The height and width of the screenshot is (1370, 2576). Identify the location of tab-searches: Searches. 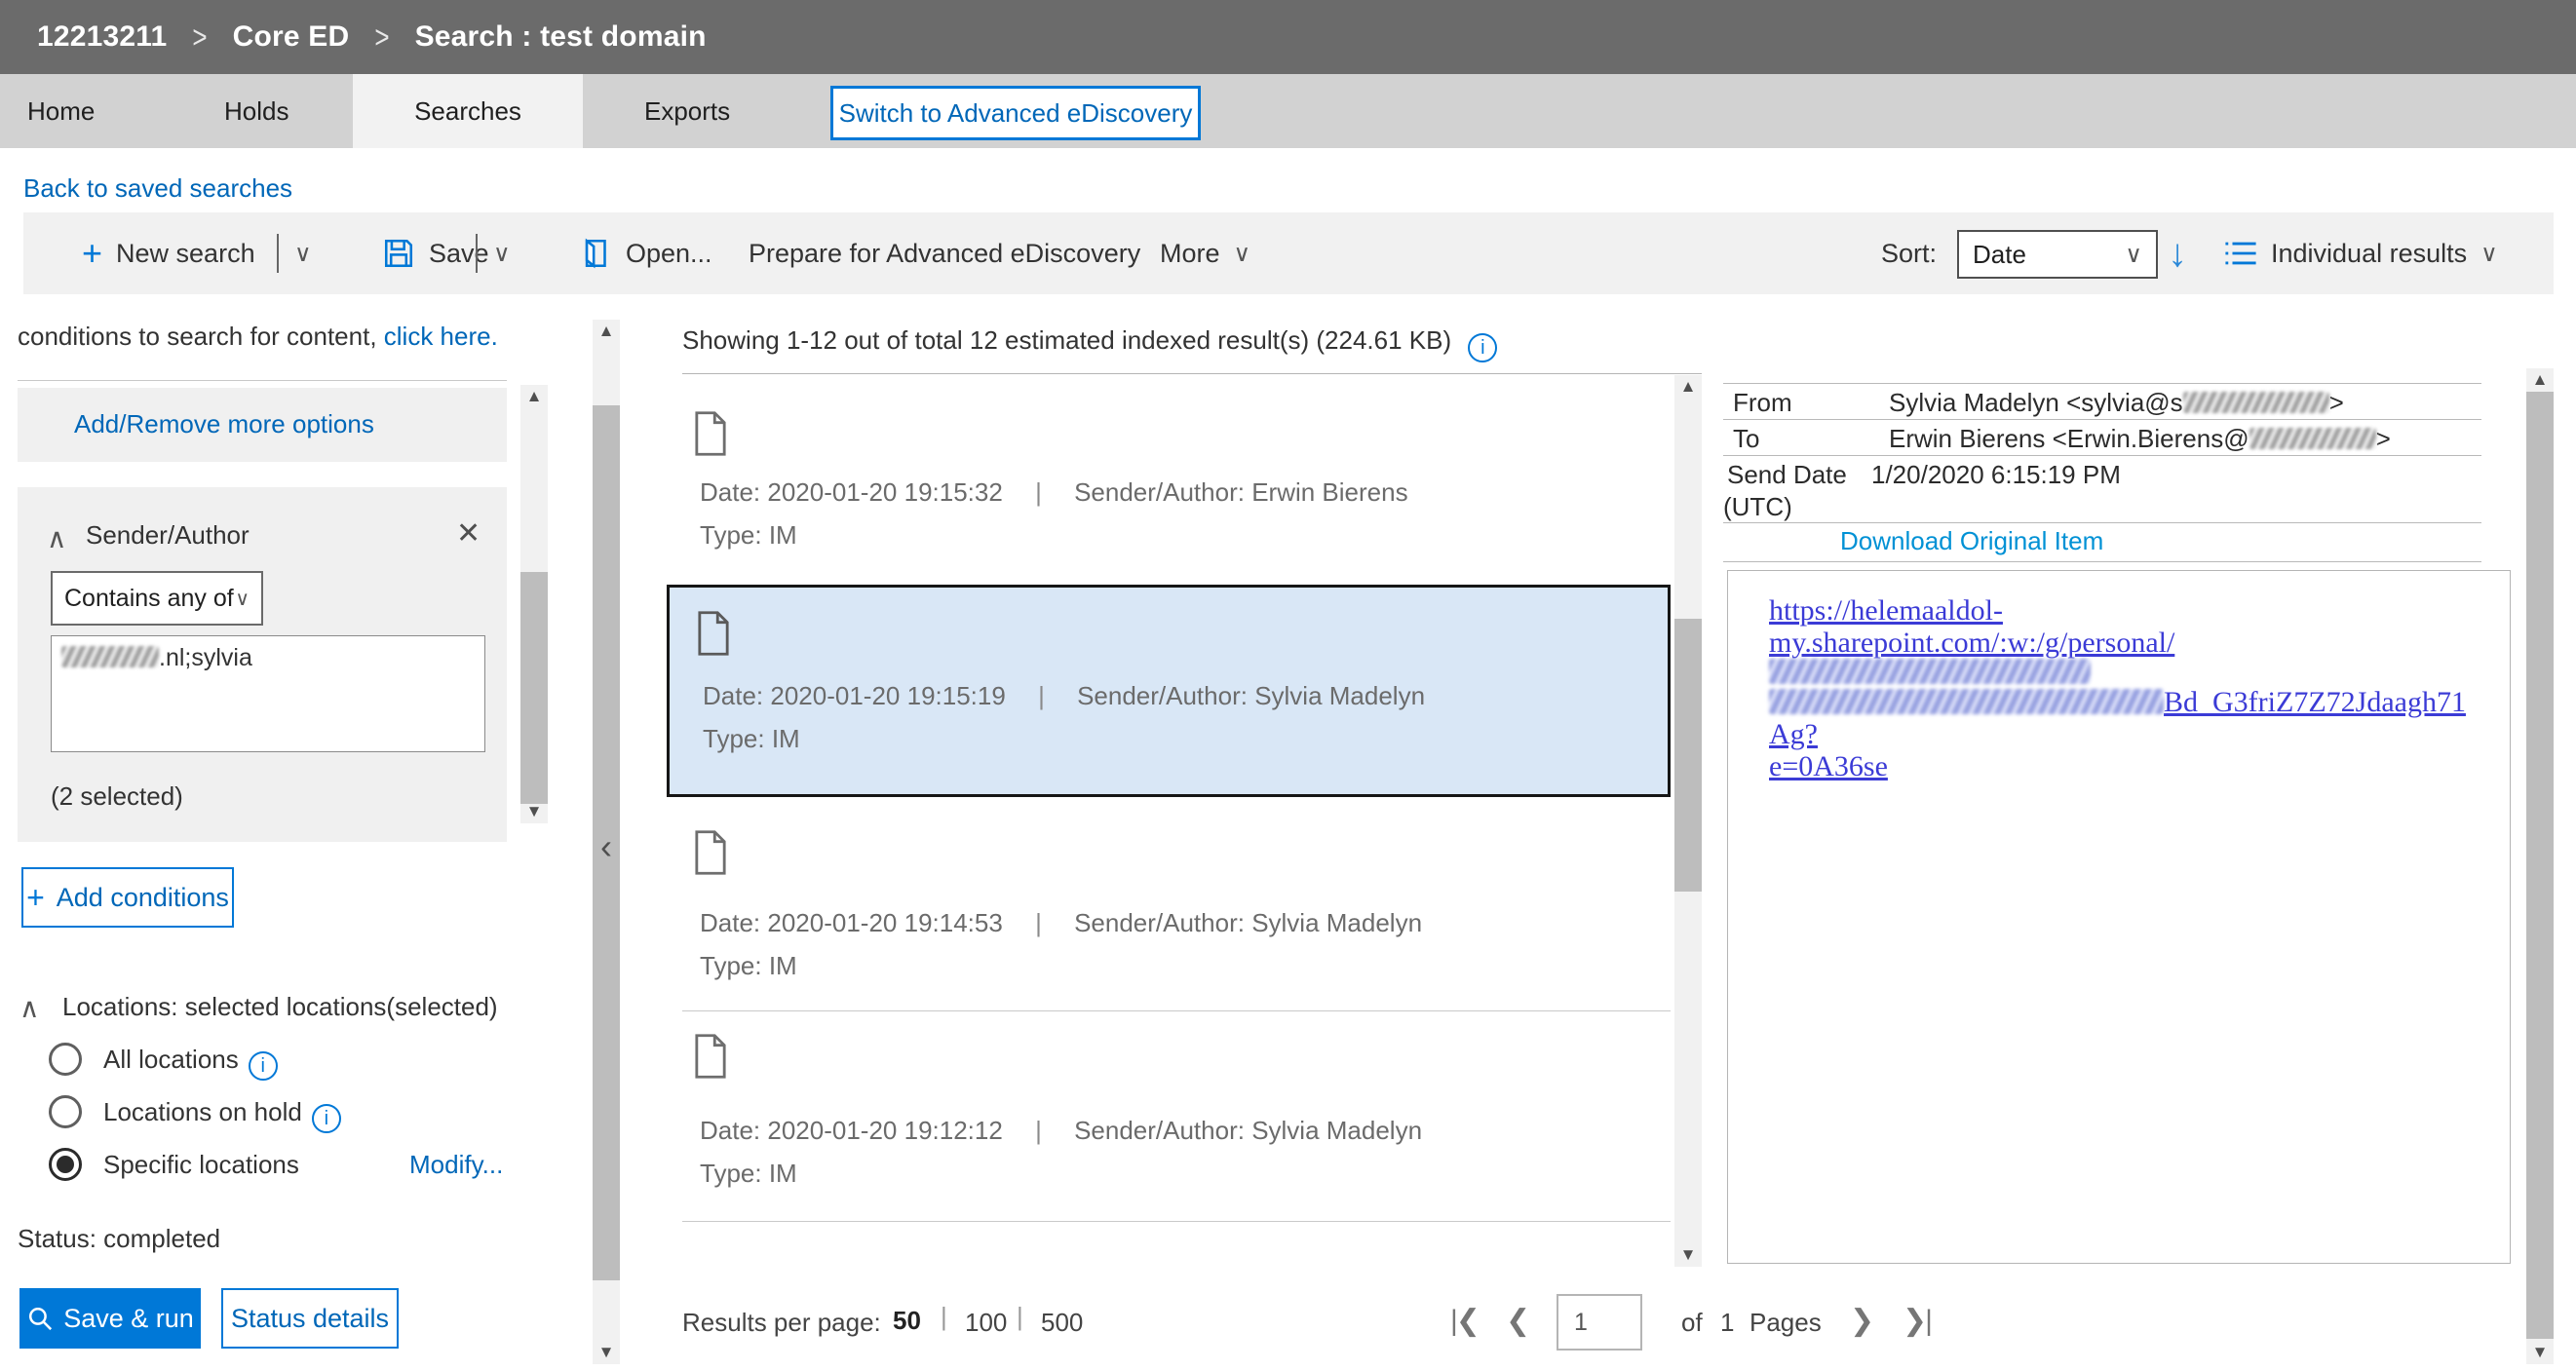
(468, 111).